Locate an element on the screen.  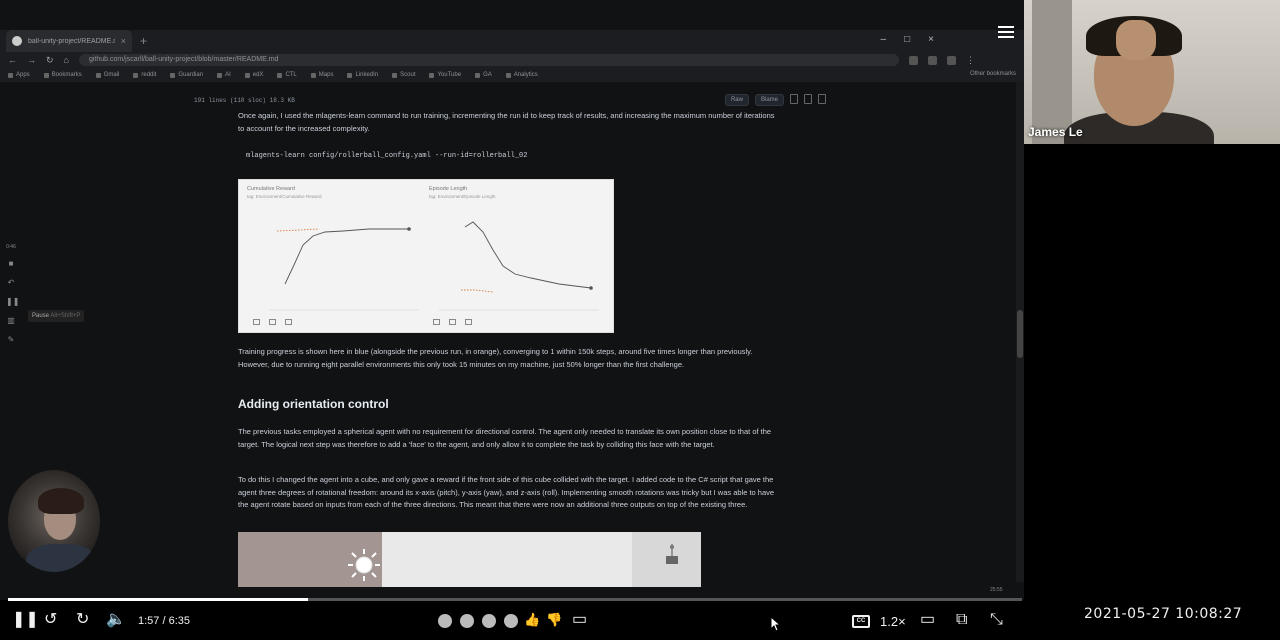
bookmark-item: Scout is located at coordinates (403, 75).